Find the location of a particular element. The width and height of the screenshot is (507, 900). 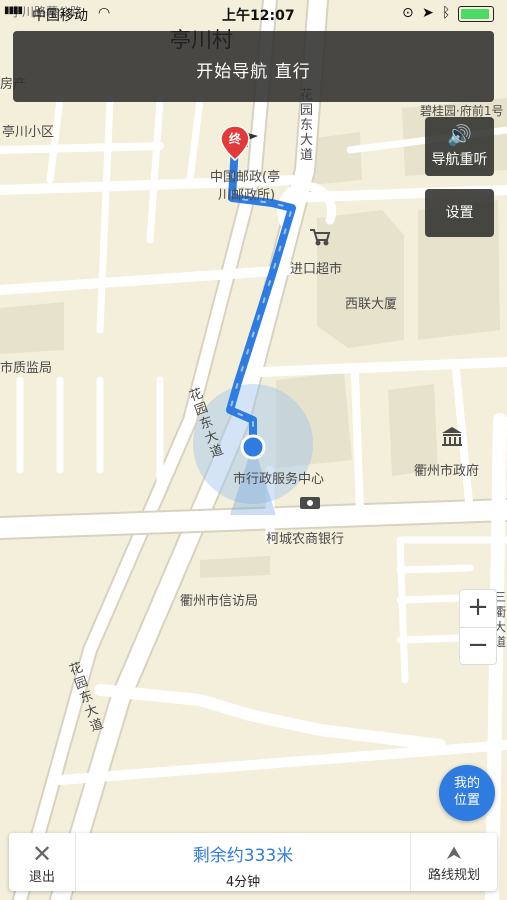

wifi-icon: ◠ is located at coordinates (104, 13).